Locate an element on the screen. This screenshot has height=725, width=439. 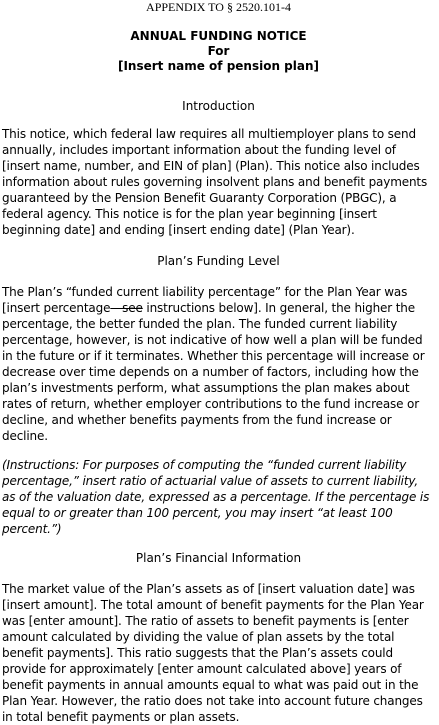
notice-title: ANNUAL FUNDING NOTICE is located at coordinates (218, 36).